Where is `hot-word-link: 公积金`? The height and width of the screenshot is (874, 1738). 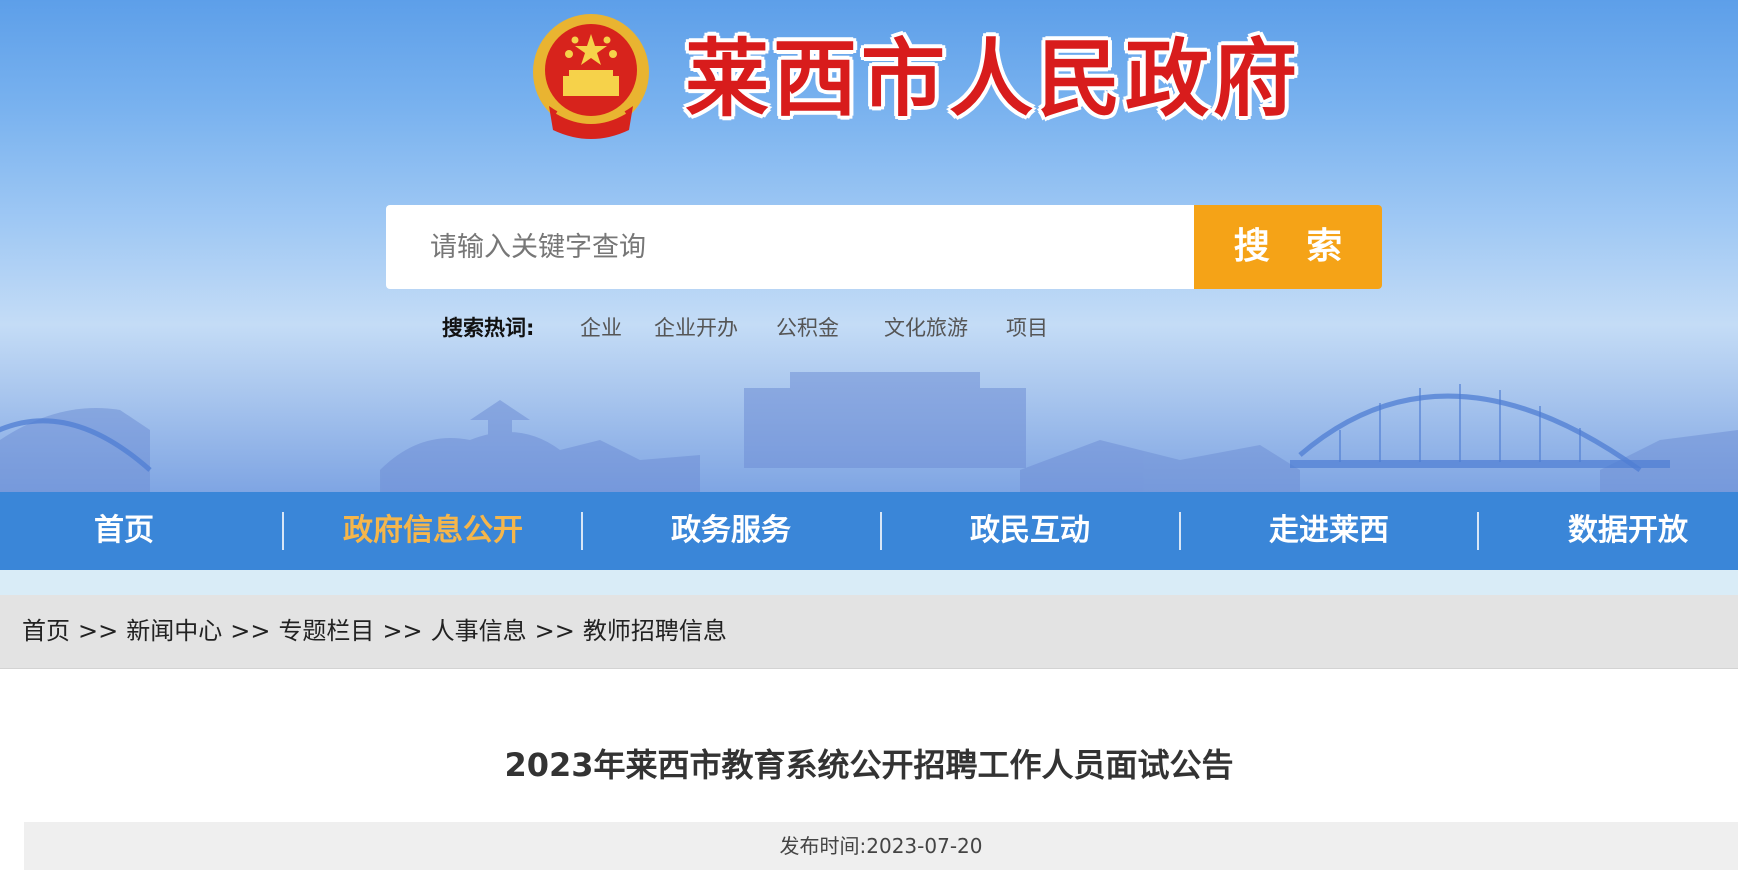 hot-word-link: 公积金 is located at coordinates (807, 328).